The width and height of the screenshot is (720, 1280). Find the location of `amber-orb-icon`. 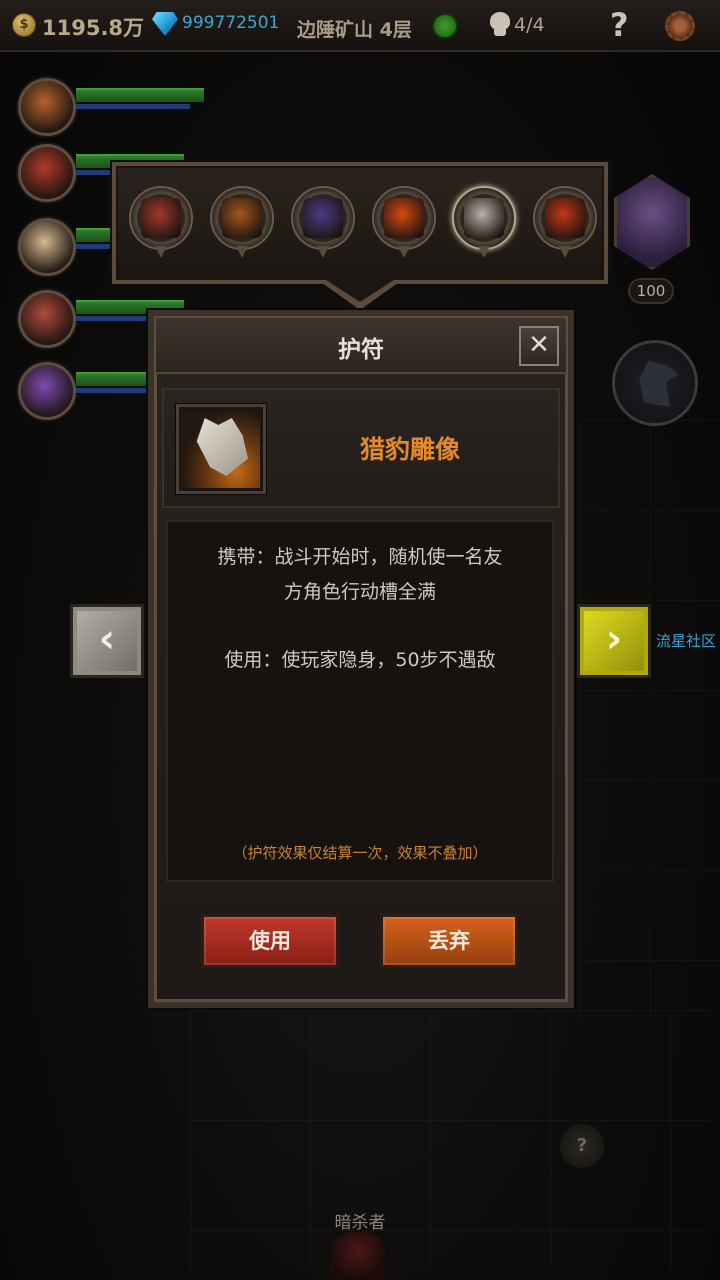

amber-orb-icon is located at coordinates (404, 218).